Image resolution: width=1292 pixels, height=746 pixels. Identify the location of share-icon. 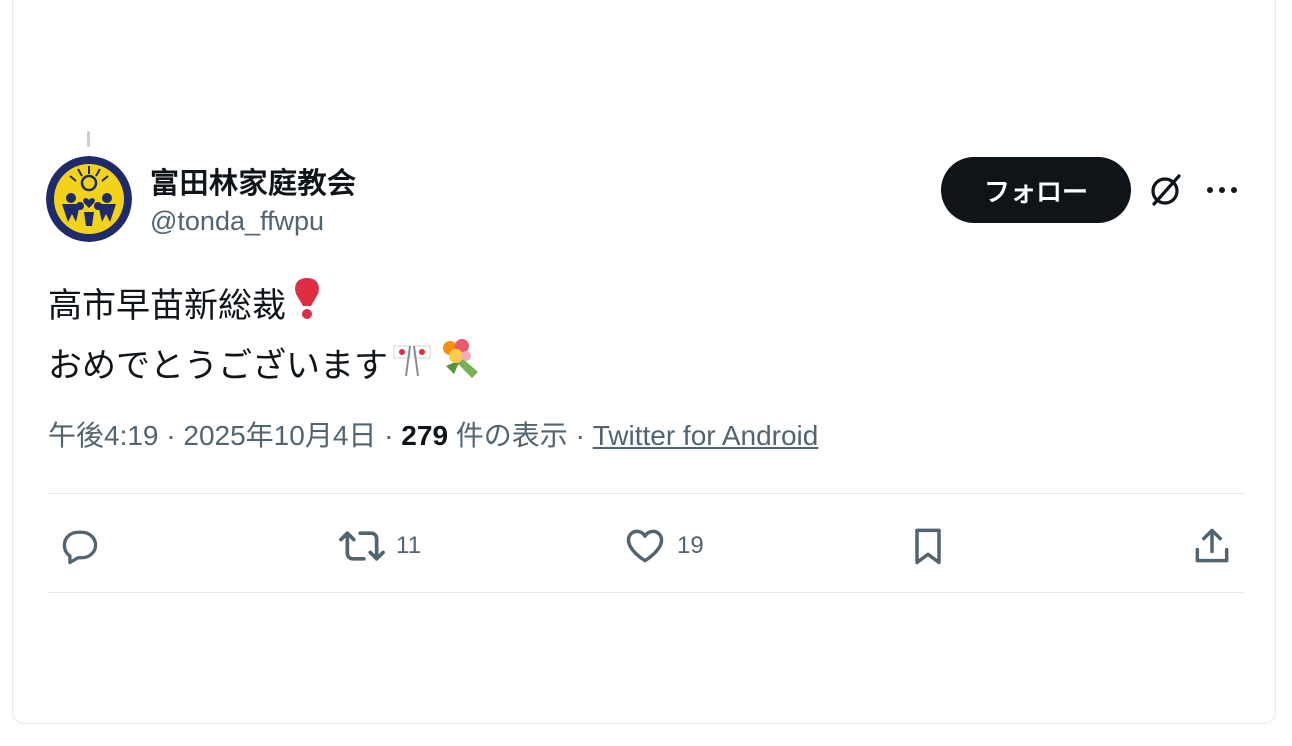
(1212, 545).